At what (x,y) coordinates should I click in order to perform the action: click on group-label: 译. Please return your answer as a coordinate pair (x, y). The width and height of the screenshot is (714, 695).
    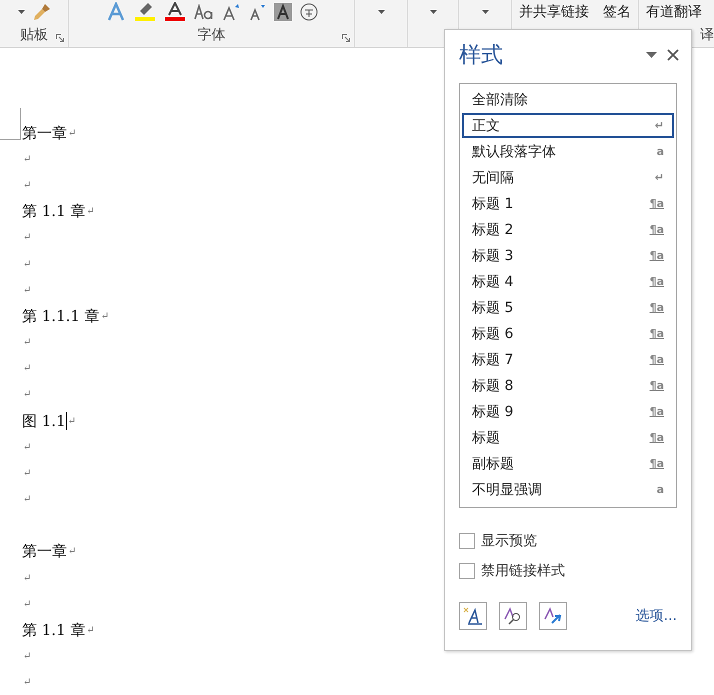
    Looking at the image, I should click on (707, 35).